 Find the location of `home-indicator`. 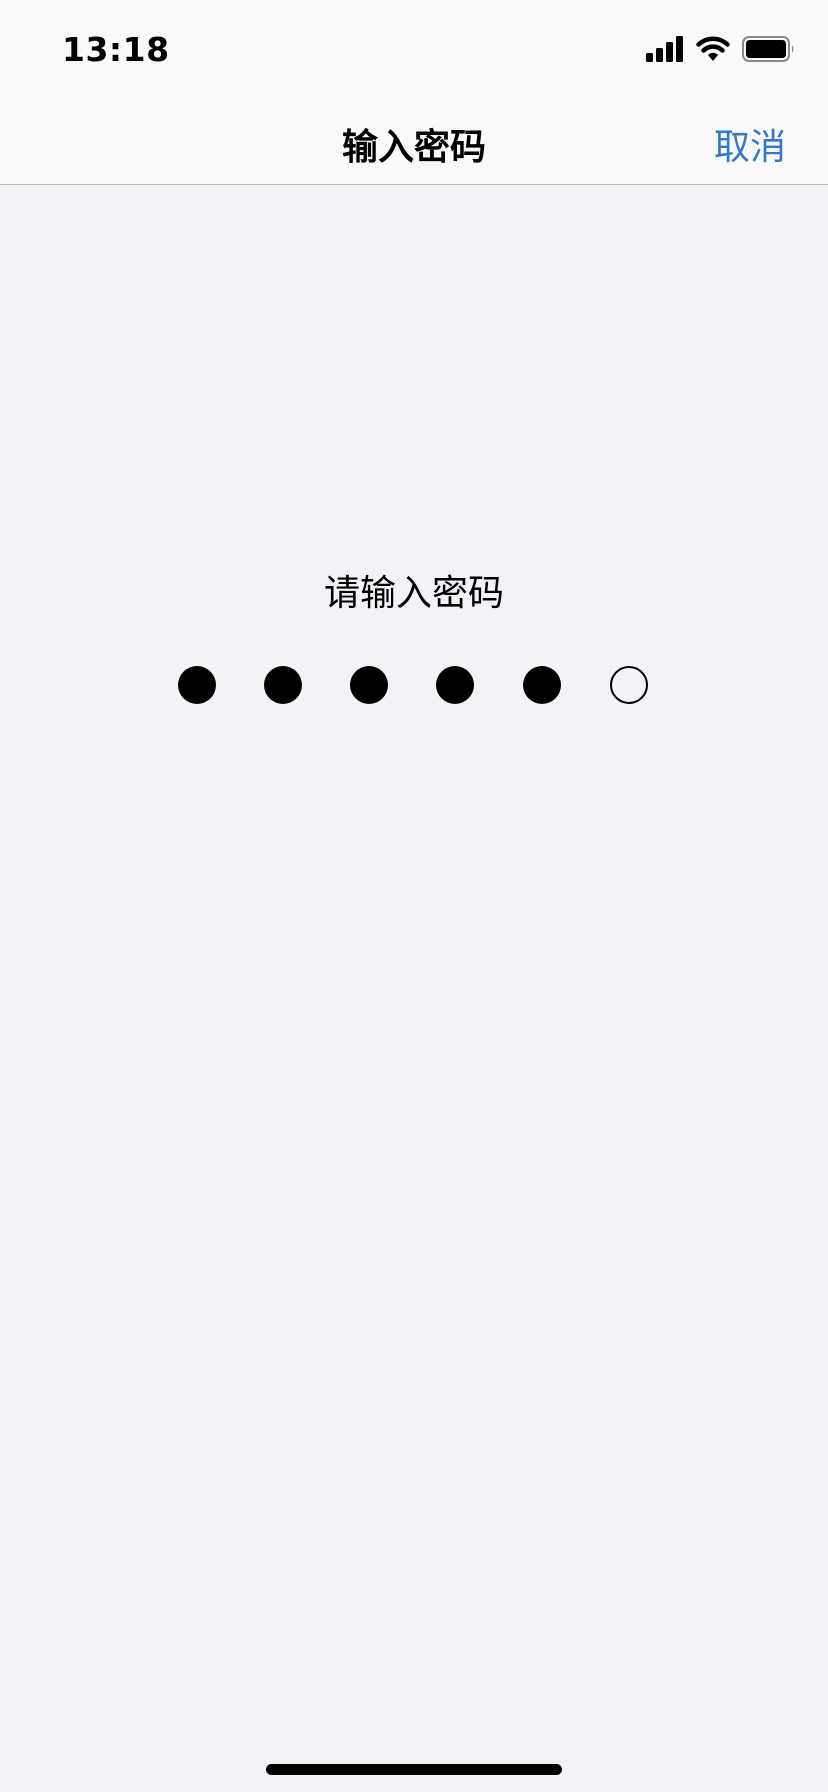

home-indicator is located at coordinates (414, 1769).